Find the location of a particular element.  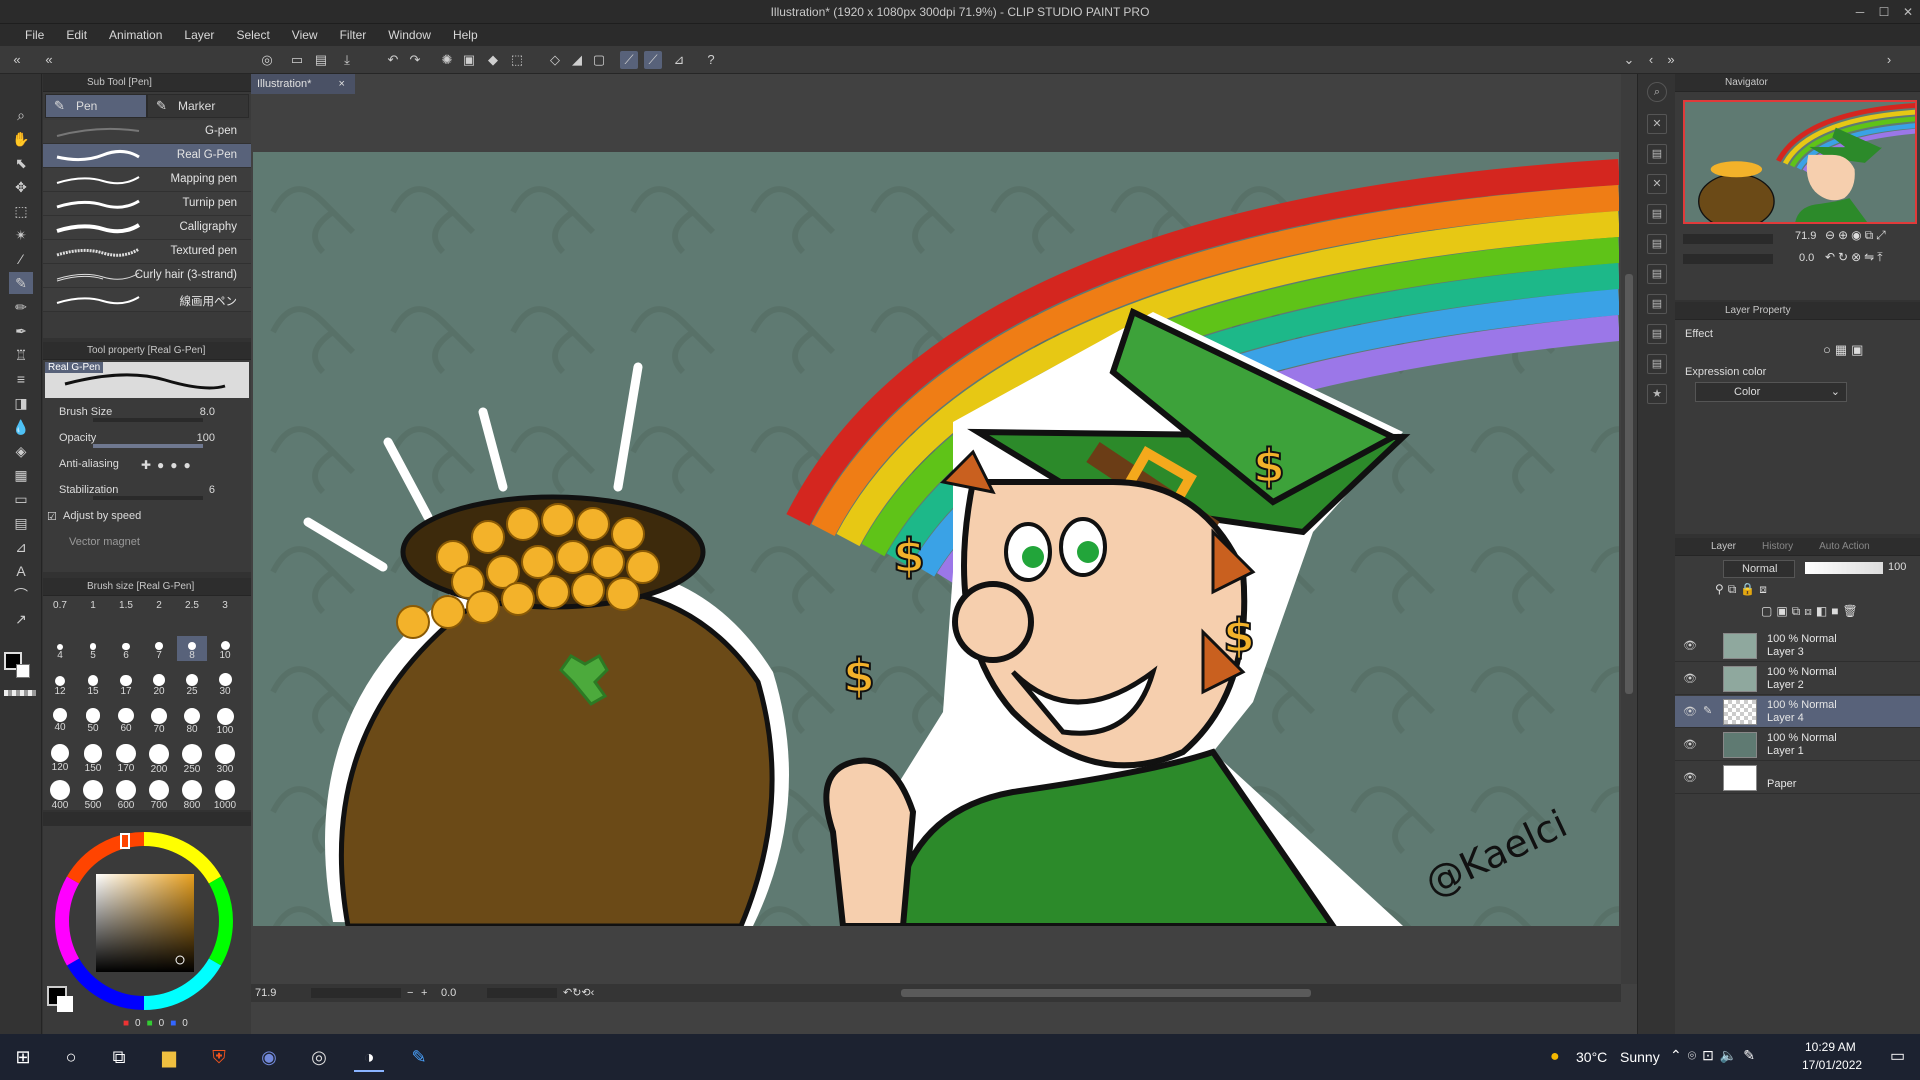

deselect-icon: ◇ is located at coordinates (555, 60).